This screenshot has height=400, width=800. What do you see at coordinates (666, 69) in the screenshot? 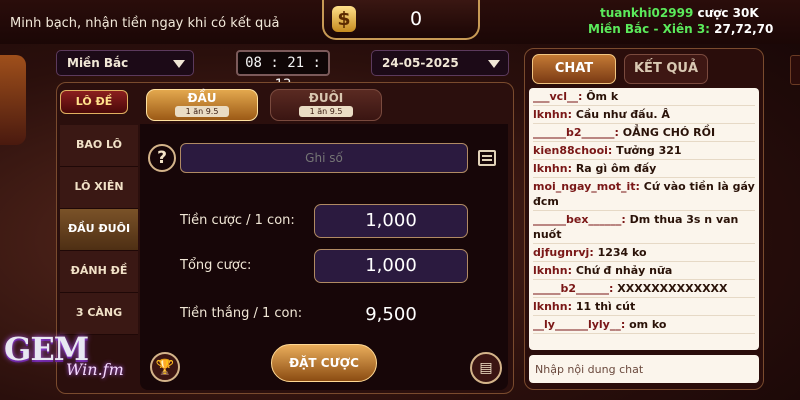
I see `tab-results: KẾT QUẢ` at bounding box center [666, 69].